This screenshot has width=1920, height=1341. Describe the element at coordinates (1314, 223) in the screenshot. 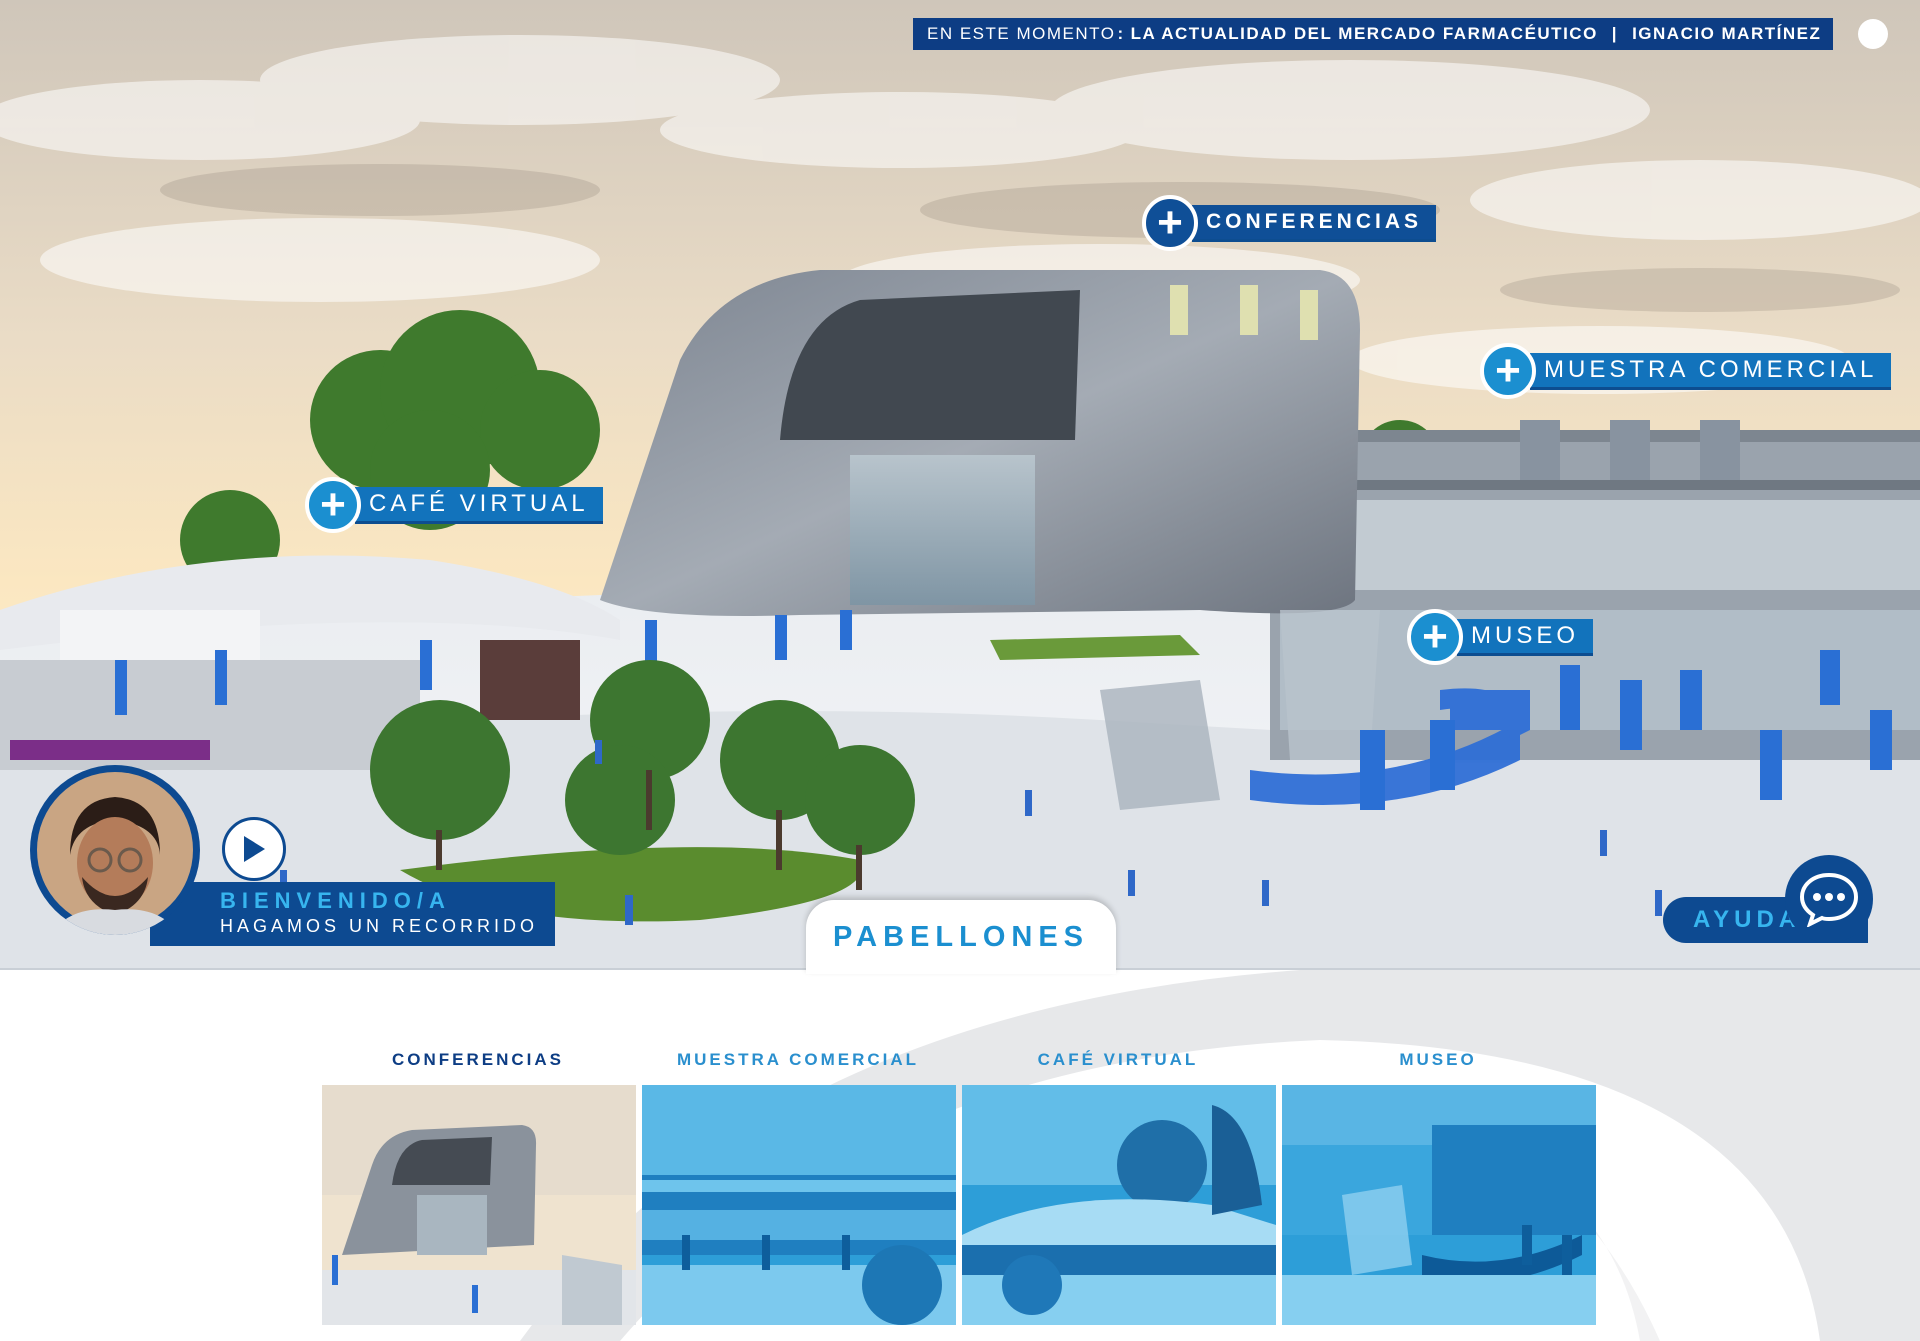

I see `hotspot-conferencias-label: CONFERENCIAS` at that location.